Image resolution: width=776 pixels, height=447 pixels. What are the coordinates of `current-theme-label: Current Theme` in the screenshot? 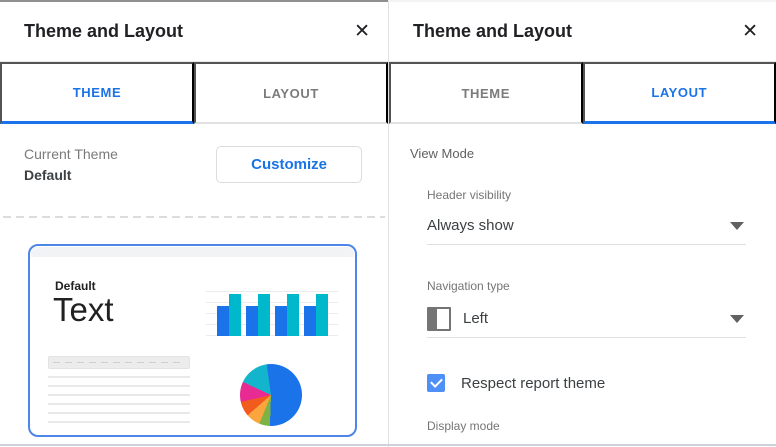 It's located at (71, 154).